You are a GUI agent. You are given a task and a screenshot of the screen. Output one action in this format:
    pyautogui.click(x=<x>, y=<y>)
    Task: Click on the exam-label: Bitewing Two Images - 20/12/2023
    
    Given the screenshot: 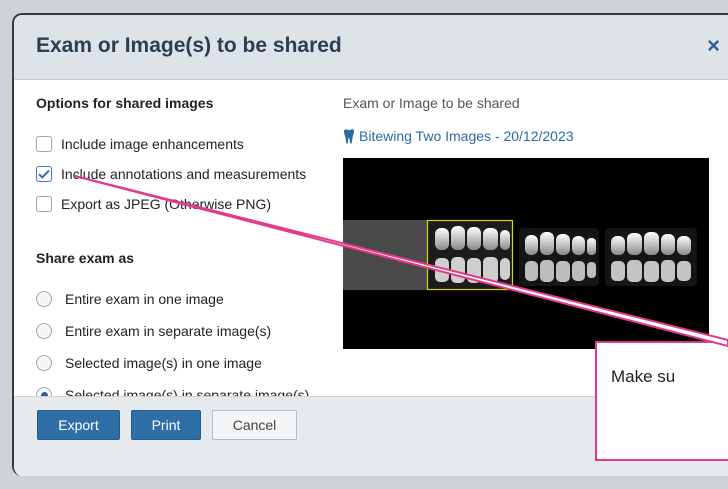 What is the action you would take?
    pyautogui.click(x=466, y=136)
    